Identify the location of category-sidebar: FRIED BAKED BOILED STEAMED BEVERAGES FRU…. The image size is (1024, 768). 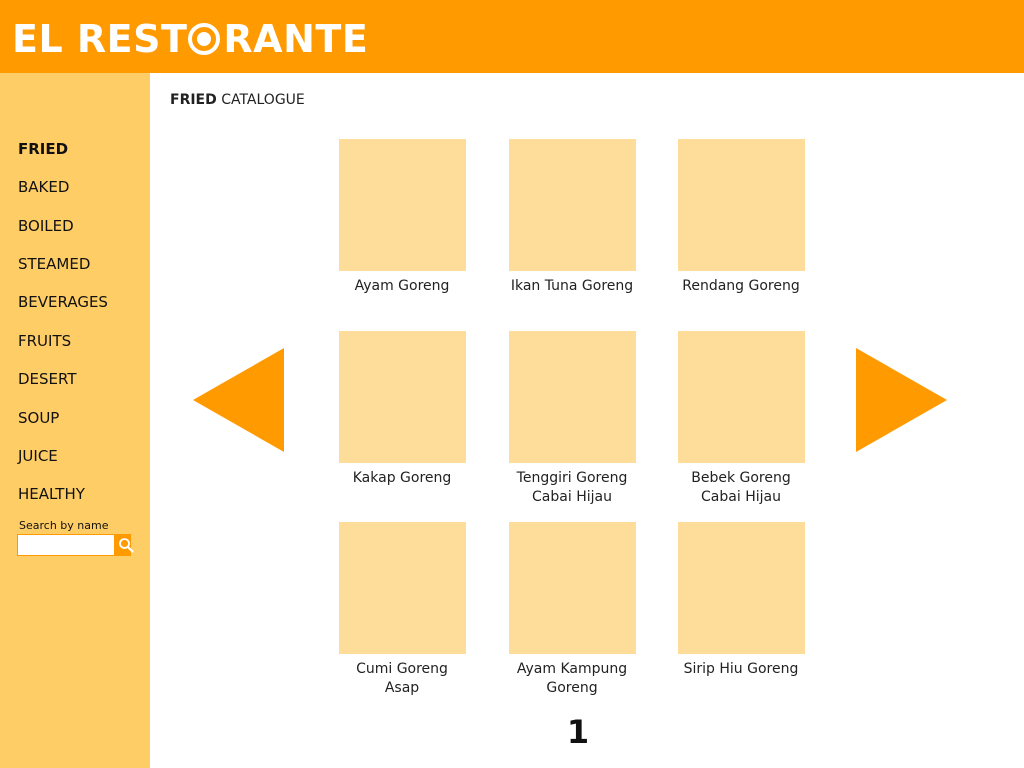
(75, 420).